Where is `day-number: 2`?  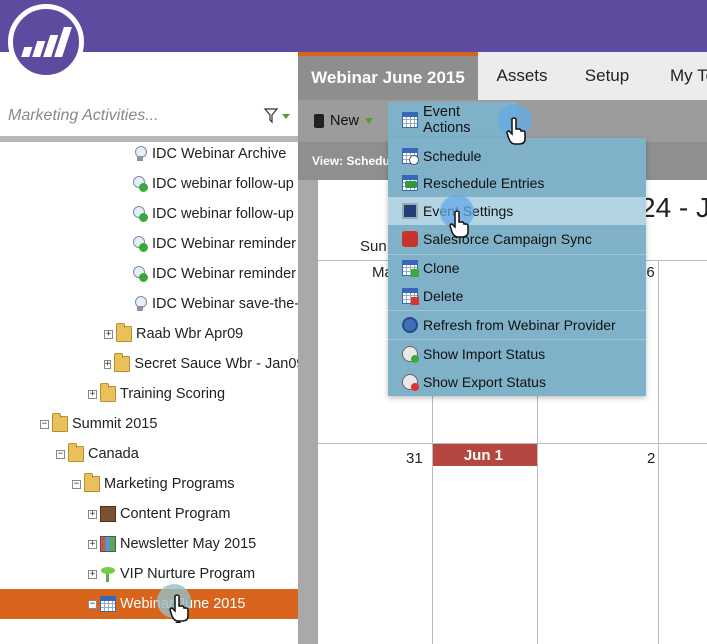
day-number: 2 is located at coordinates (651, 458).